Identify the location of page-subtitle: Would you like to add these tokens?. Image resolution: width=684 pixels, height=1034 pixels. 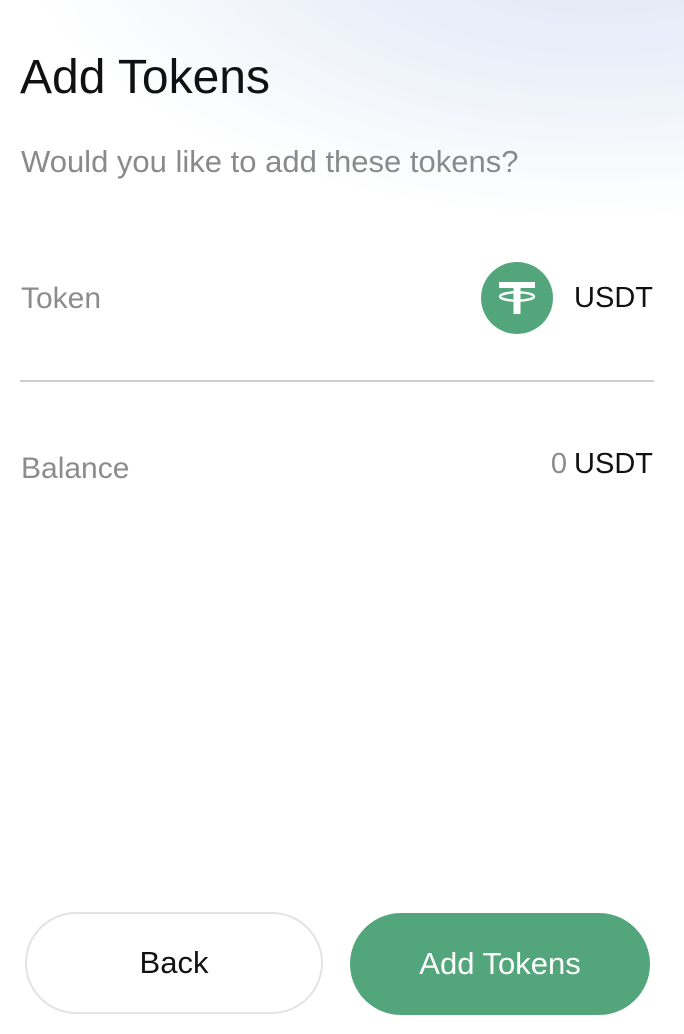
(270, 161).